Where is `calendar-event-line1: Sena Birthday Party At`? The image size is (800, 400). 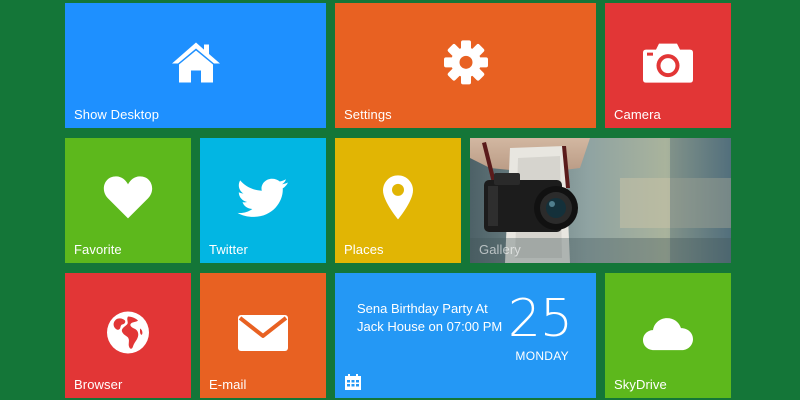 calendar-event-line1: Sena Birthday Party At is located at coordinates (422, 308).